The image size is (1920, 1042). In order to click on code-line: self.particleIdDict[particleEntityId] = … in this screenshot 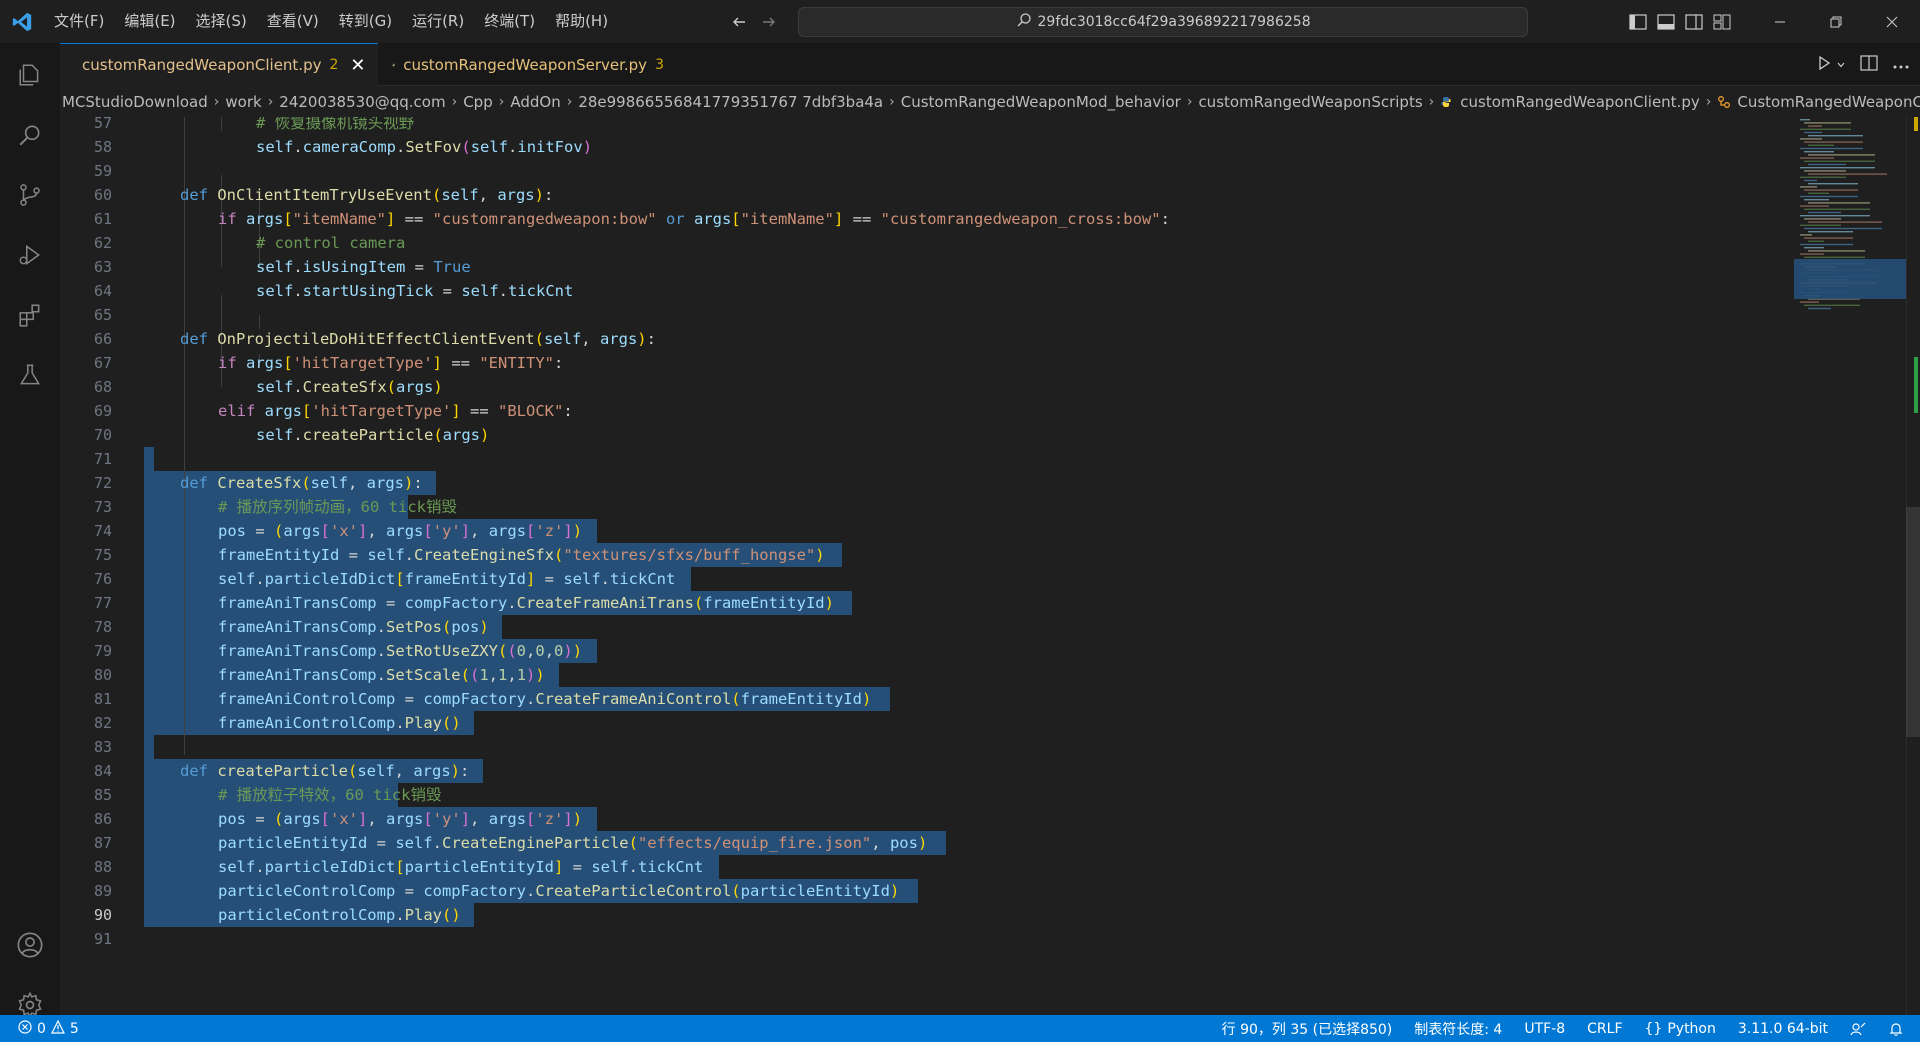, I will do `click(461, 867)`.